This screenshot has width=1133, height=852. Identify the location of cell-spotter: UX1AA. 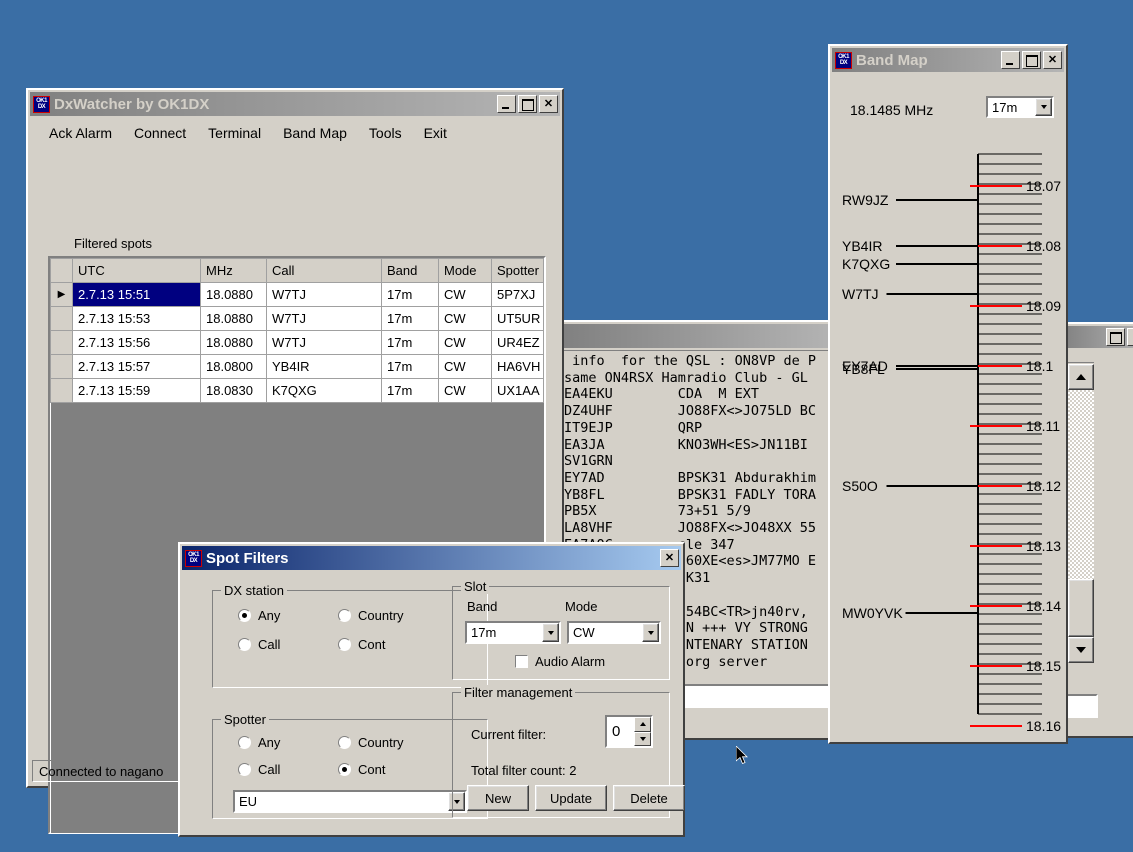
(517, 390).